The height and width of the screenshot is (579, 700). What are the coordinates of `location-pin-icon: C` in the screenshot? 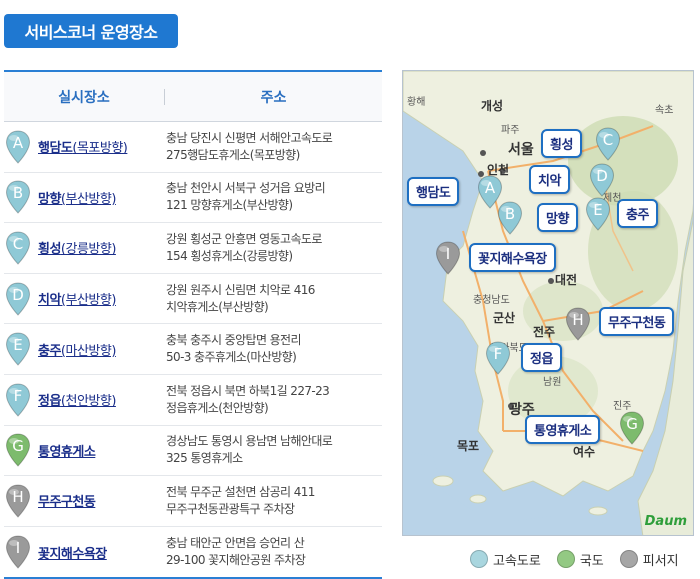 It's located at (18, 248).